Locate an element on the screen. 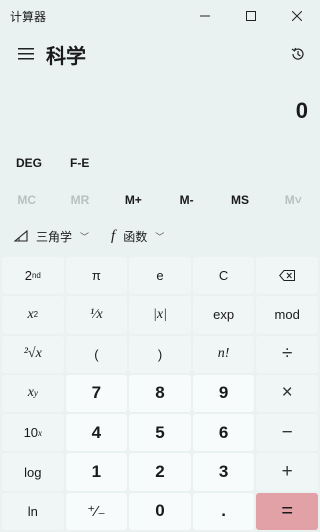 Image resolution: width=320 pixels, height=532 pixels. function-dropdown: f 函数 ﹀ is located at coordinates (137, 236).